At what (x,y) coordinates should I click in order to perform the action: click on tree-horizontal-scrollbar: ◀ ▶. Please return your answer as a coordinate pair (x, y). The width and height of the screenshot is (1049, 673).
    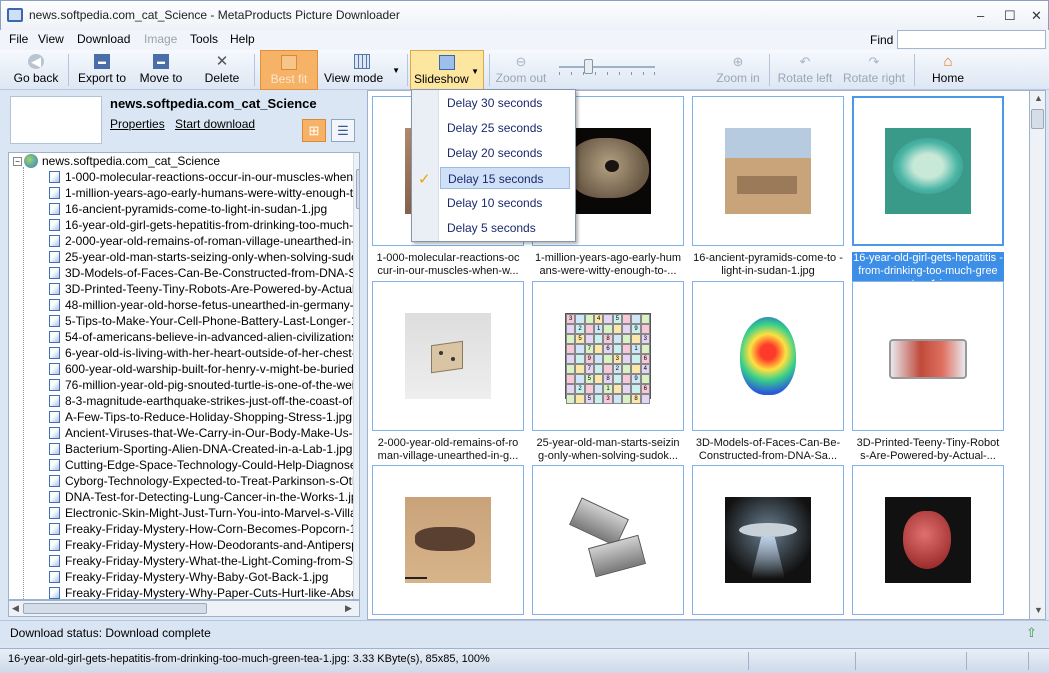
    Looking at the image, I should click on (184, 608).